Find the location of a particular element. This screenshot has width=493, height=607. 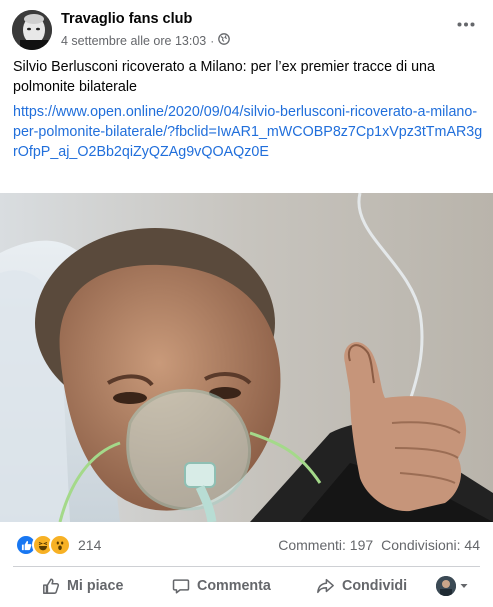

post-actions: Mi piace Commenta Condividi is located at coordinates (246, 587).